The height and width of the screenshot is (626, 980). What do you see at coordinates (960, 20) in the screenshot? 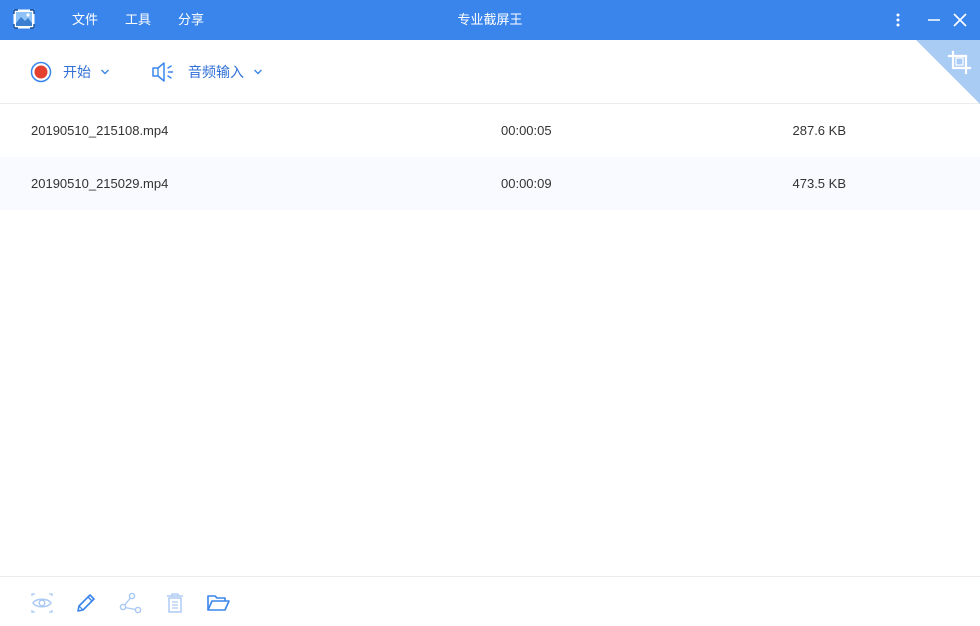
I see `close-icon` at bounding box center [960, 20].